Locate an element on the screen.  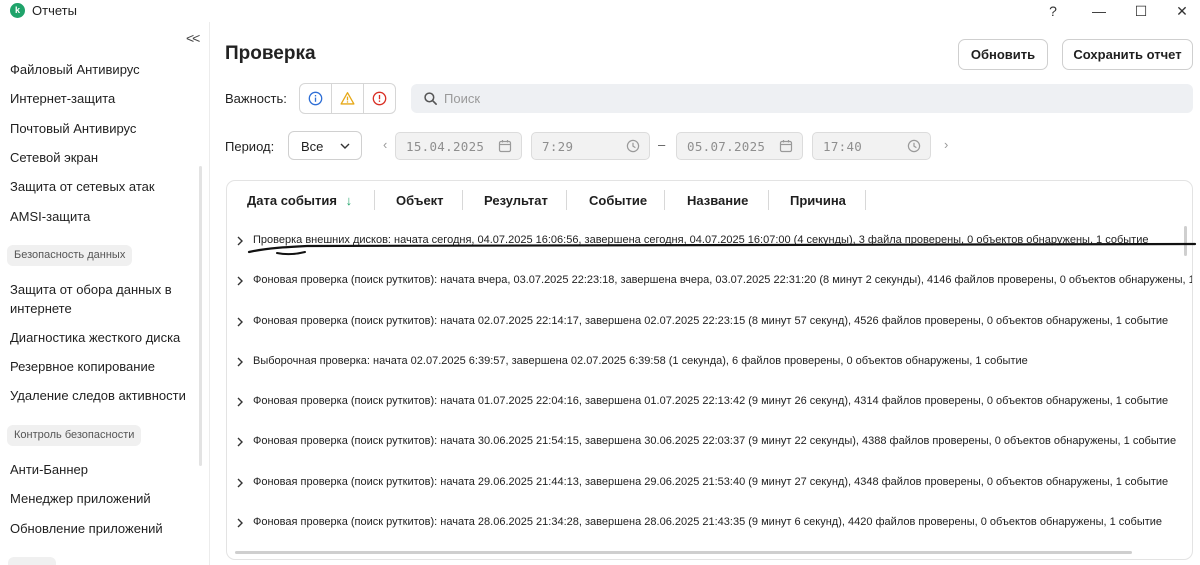
search-placeholder: Поиск is located at coordinates (462, 98).